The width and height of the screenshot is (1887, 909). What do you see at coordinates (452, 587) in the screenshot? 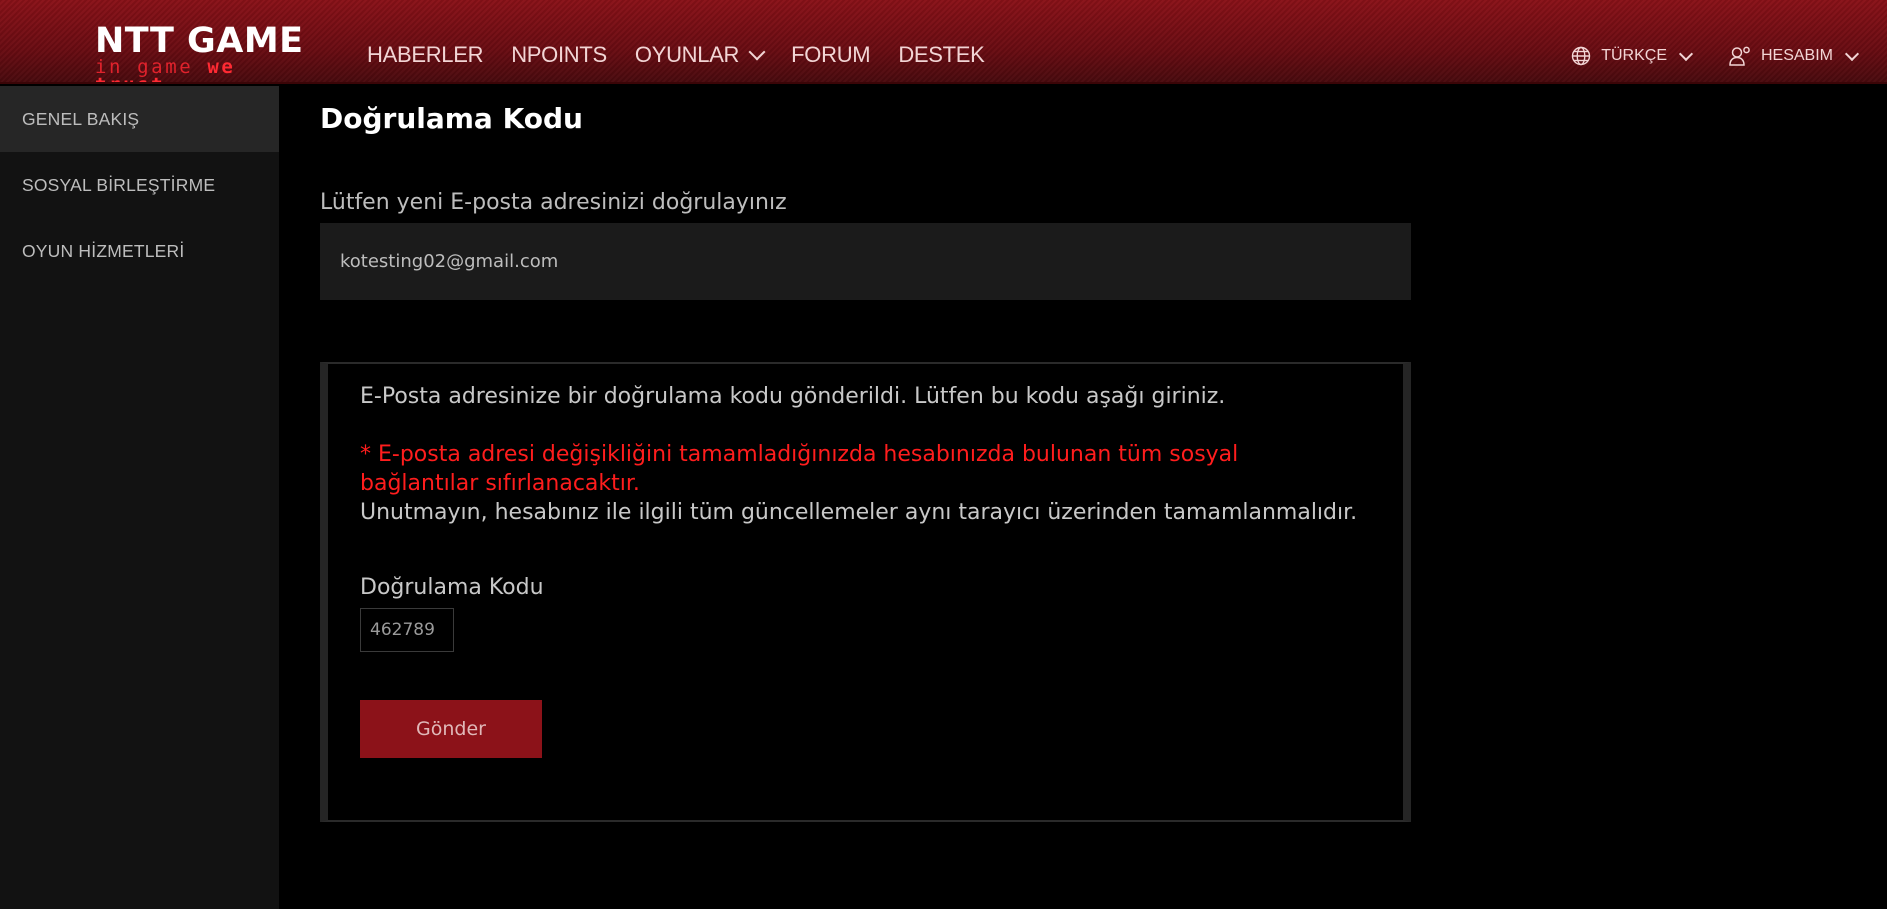
I see `verification-code-label: Doğrulama Kodu` at bounding box center [452, 587].